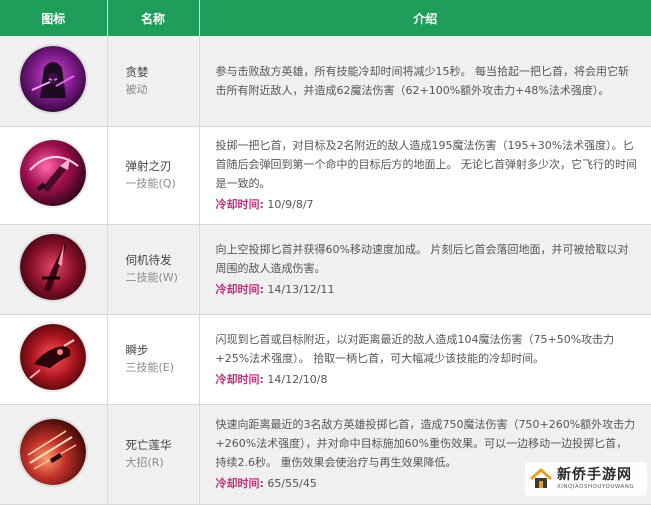 Image resolution: width=651 pixels, height=505 pixels. Describe the element at coordinates (148, 445) in the screenshot. I see `skill-name: 死亡莲华` at that location.